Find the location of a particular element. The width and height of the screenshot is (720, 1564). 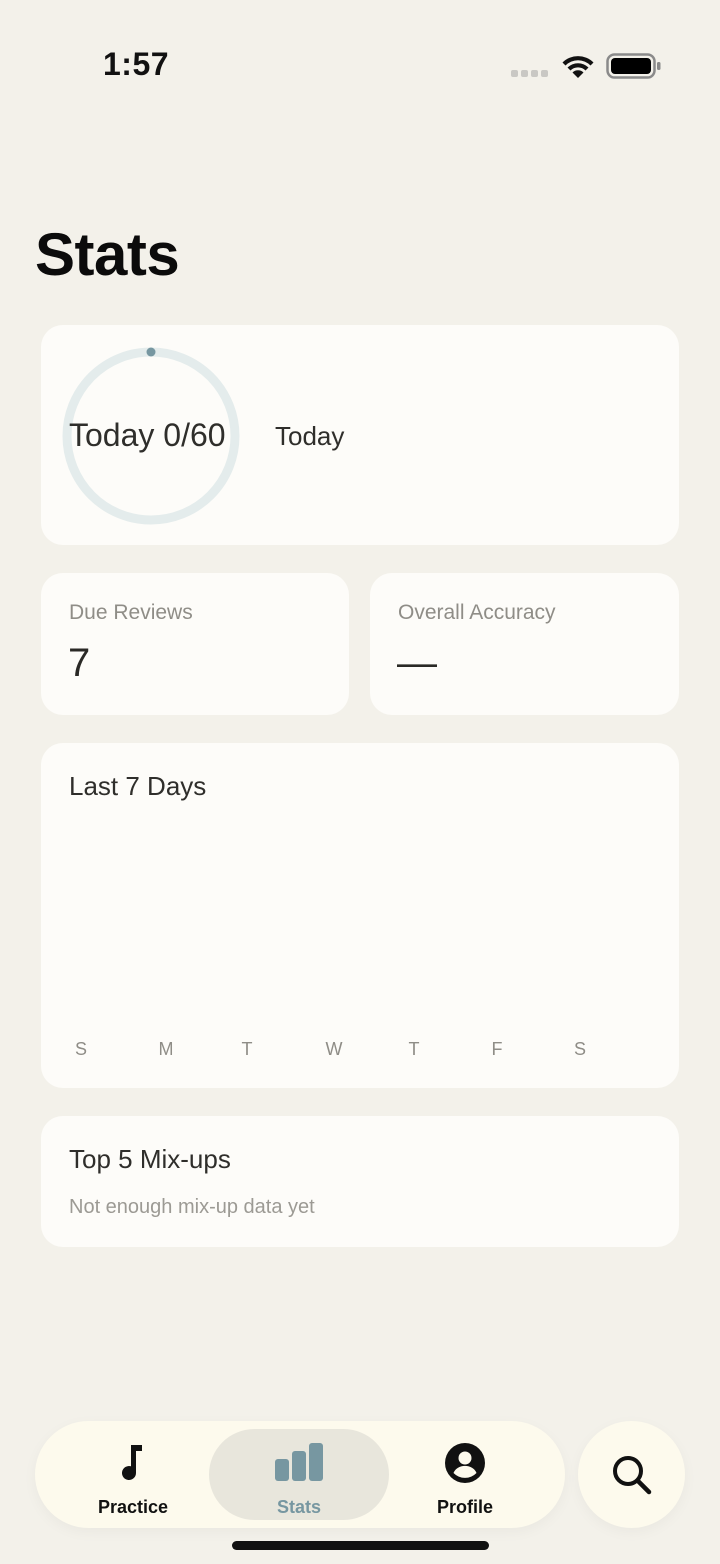

overall-accuracy-card: Overall Accuracy — is located at coordinates (524, 644).